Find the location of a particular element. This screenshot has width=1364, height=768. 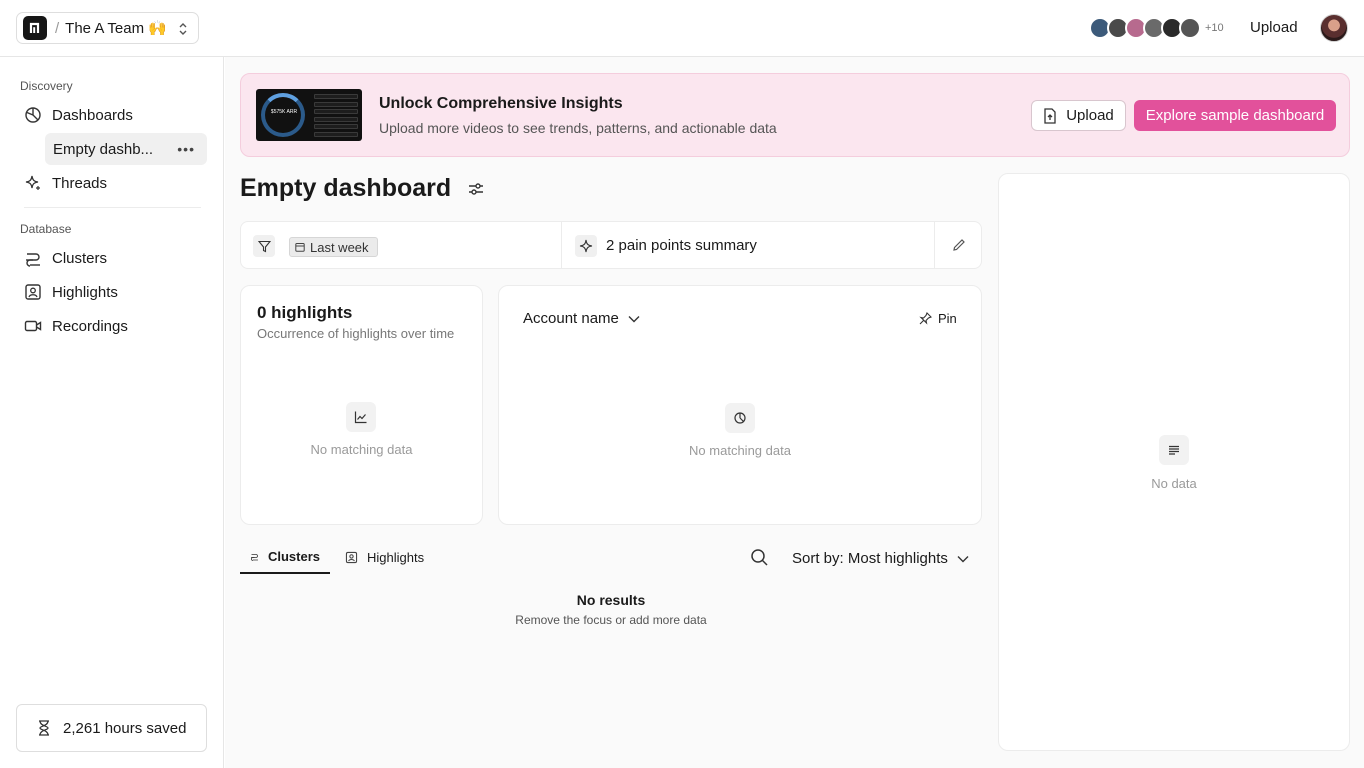

upload-button: Upload is located at coordinates (1078, 115).